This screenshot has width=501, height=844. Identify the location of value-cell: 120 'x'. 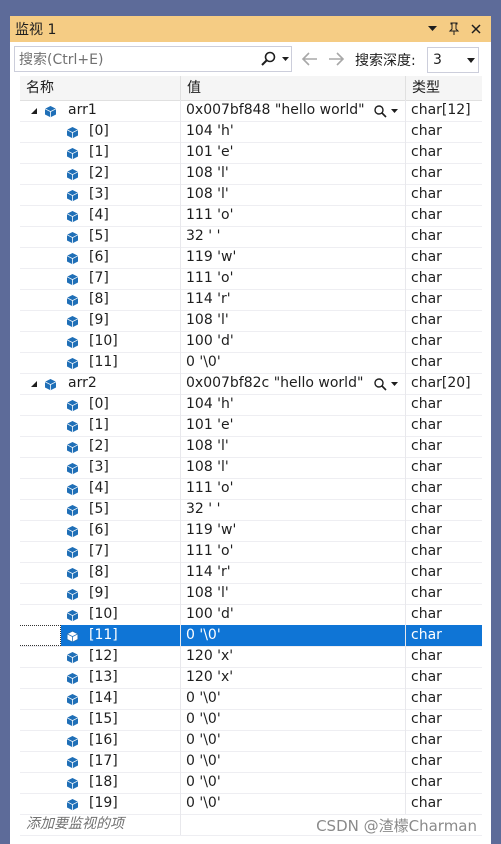
(293, 677).